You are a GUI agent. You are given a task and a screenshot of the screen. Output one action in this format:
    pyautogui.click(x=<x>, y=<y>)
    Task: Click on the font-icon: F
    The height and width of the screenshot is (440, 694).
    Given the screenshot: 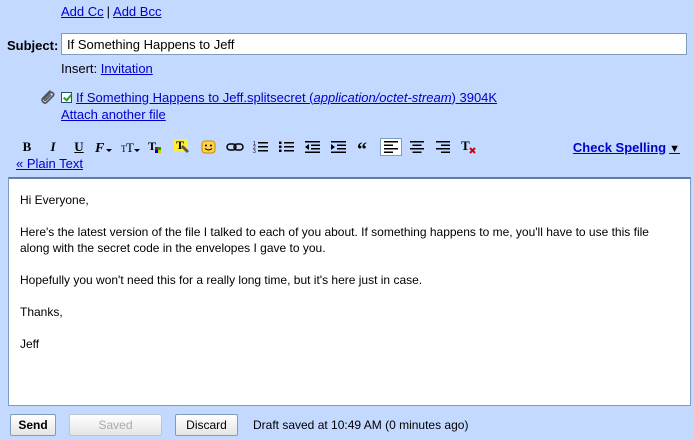 What is the action you would take?
    pyautogui.click(x=105, y=147)
    